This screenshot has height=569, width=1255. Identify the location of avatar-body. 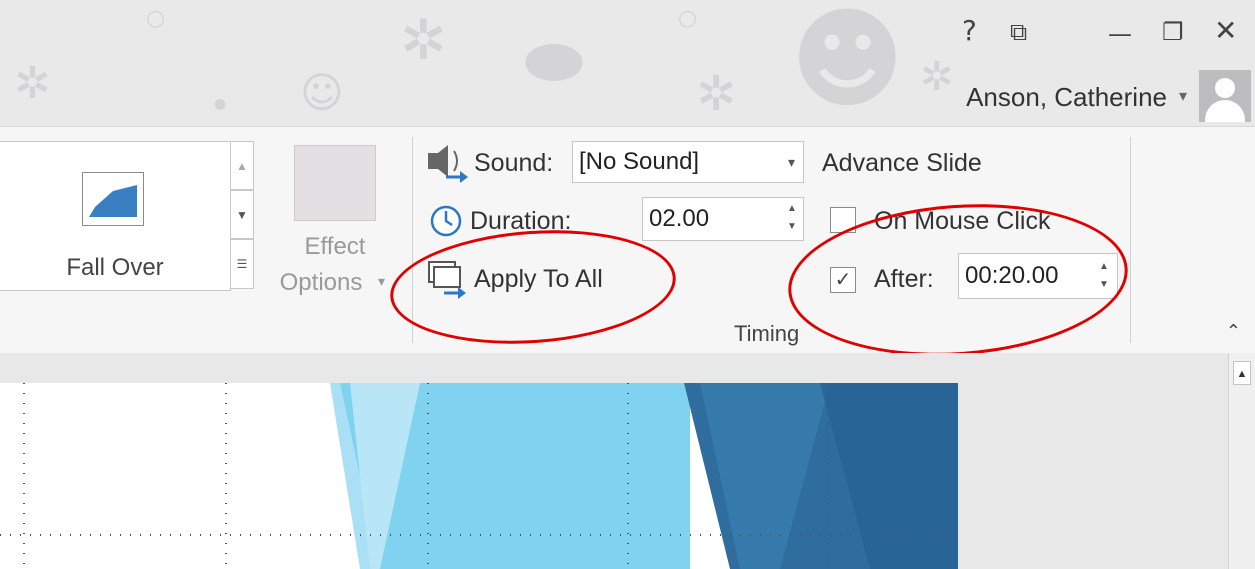
(1225, 111).